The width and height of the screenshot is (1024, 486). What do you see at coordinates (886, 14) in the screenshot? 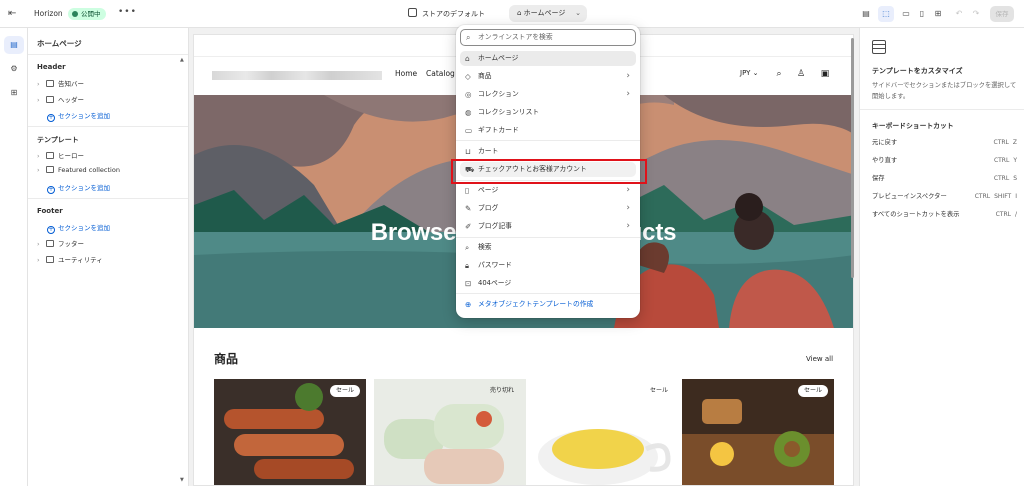
I see `inspector-icon: ⬚` at bounding box center [886, 14].